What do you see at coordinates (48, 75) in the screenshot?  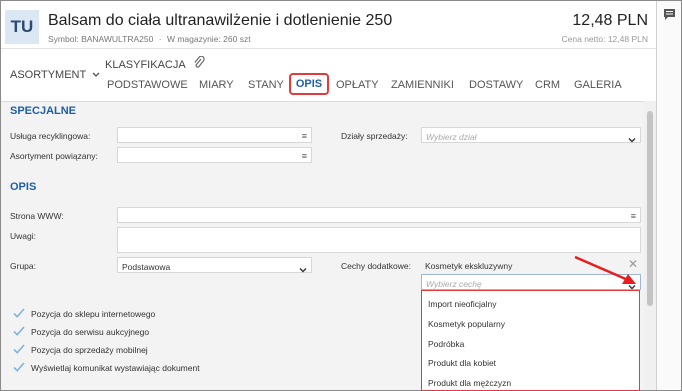 I see `asortyment-label: ASORTYMENT` at bounding box center [48, 75].